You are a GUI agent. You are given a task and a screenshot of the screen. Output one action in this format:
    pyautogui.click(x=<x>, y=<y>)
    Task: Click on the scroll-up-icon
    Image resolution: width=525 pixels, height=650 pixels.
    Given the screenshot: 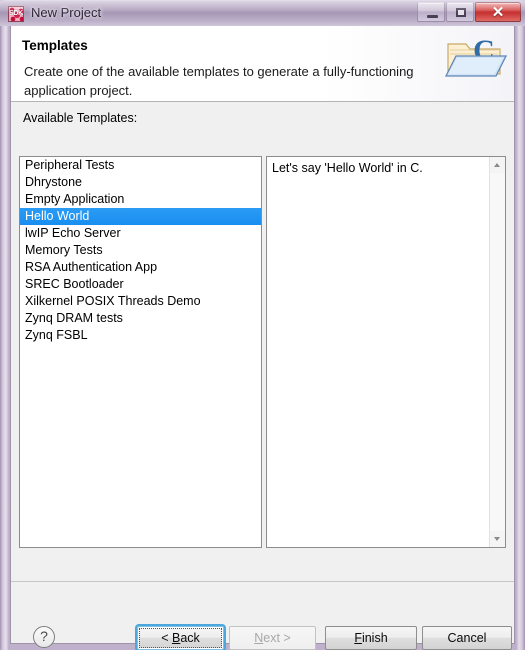 What is the action you would take?
    pyautogui.click(x=497, y=165)
    